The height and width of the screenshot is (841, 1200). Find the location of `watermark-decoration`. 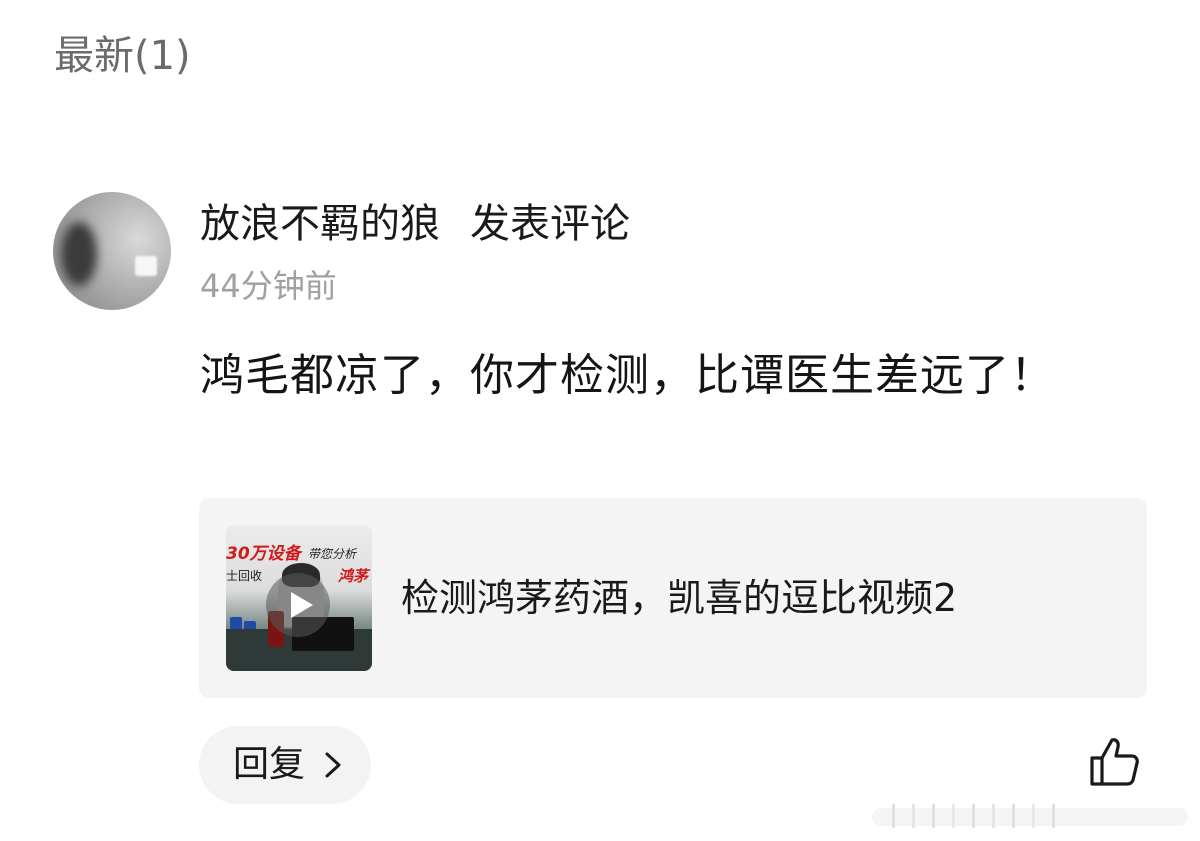

watermark-decoration is located at coordinates (1030, 816).